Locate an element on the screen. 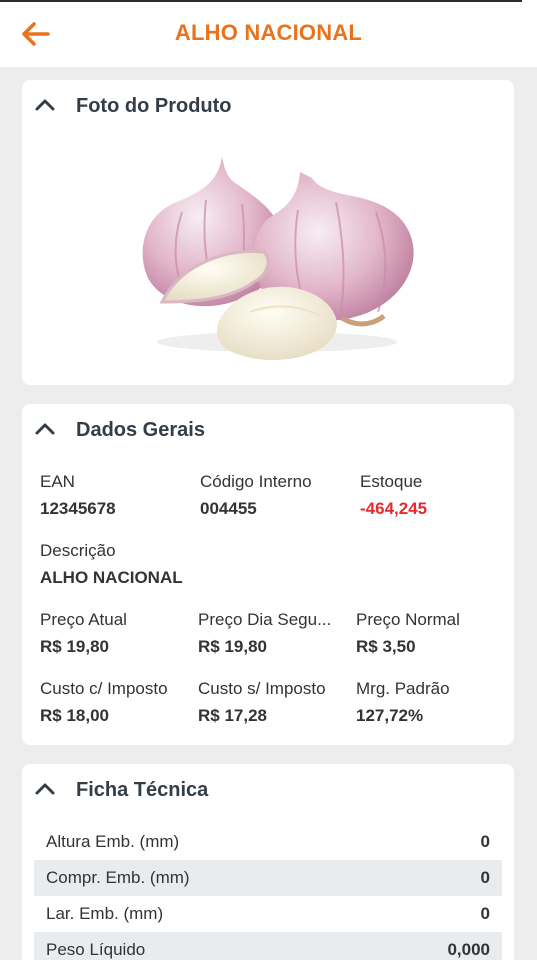 This screenshot has height=960, width=537. field-value: R$ 18,00 is located at coordinates (74, 715).